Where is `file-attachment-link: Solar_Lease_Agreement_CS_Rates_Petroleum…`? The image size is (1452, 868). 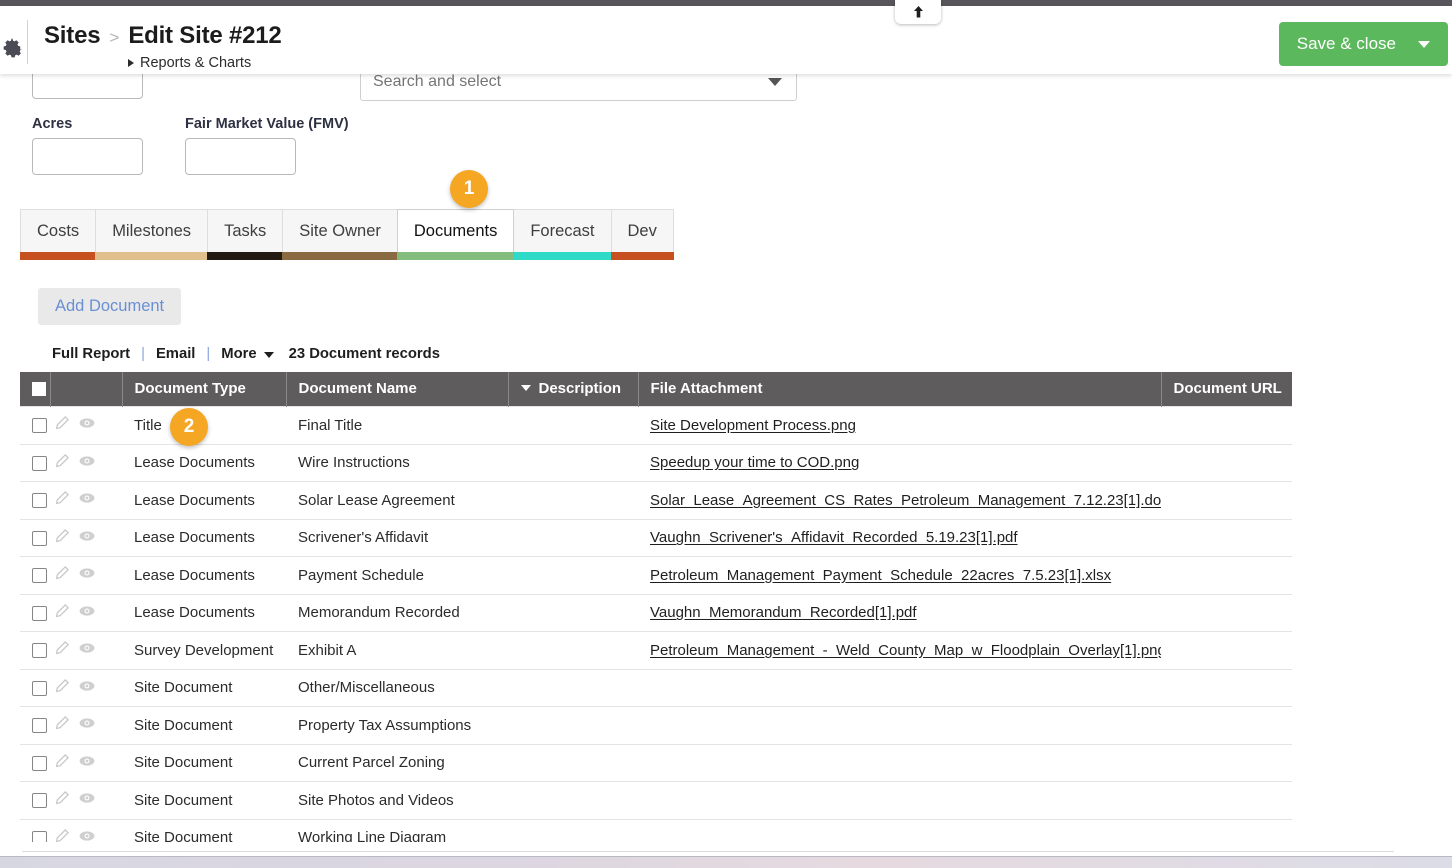 file-attachment-link: Solar_Lease_Agreement_CS_Rates_Petroleum… is located at coordinates (905, 500).